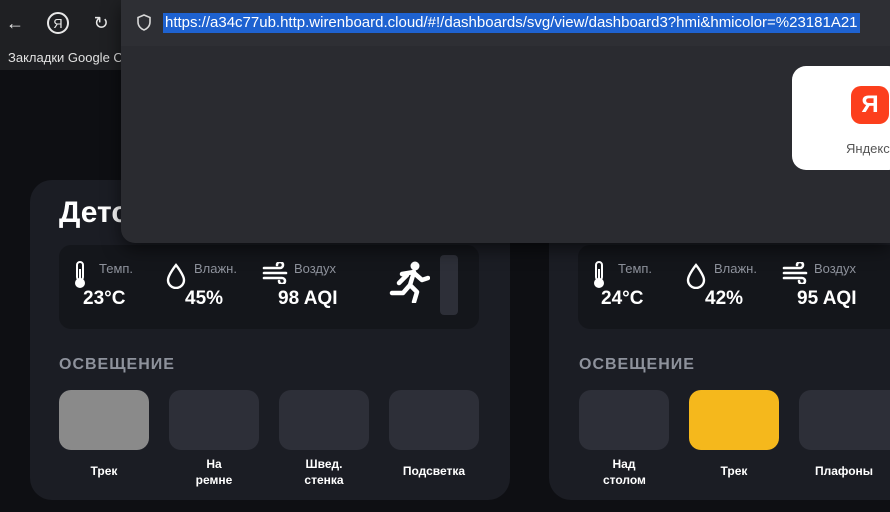 This screenshot has height=512, width=890. What do you see at coordinates (101, 23) in the screenshot?
I see `reload-icon: ↻` at bounding box center [101, 23].